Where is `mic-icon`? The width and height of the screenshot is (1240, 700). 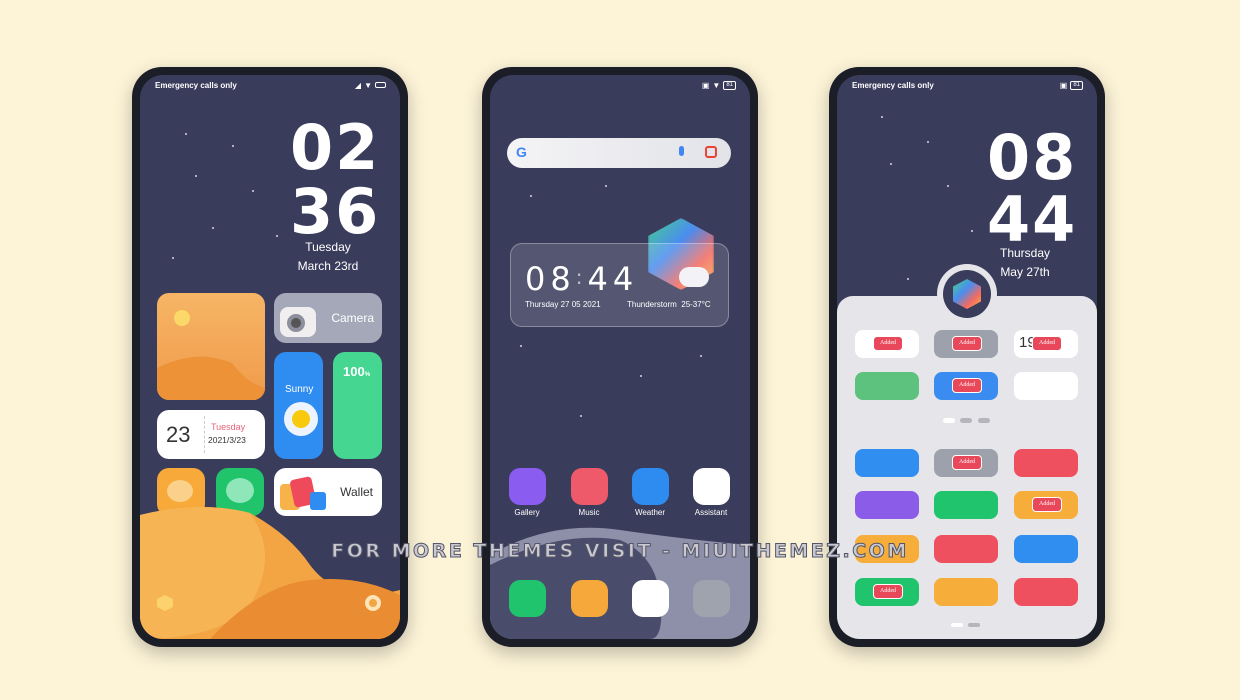
mic-icon is located at coordinates (681, 151).